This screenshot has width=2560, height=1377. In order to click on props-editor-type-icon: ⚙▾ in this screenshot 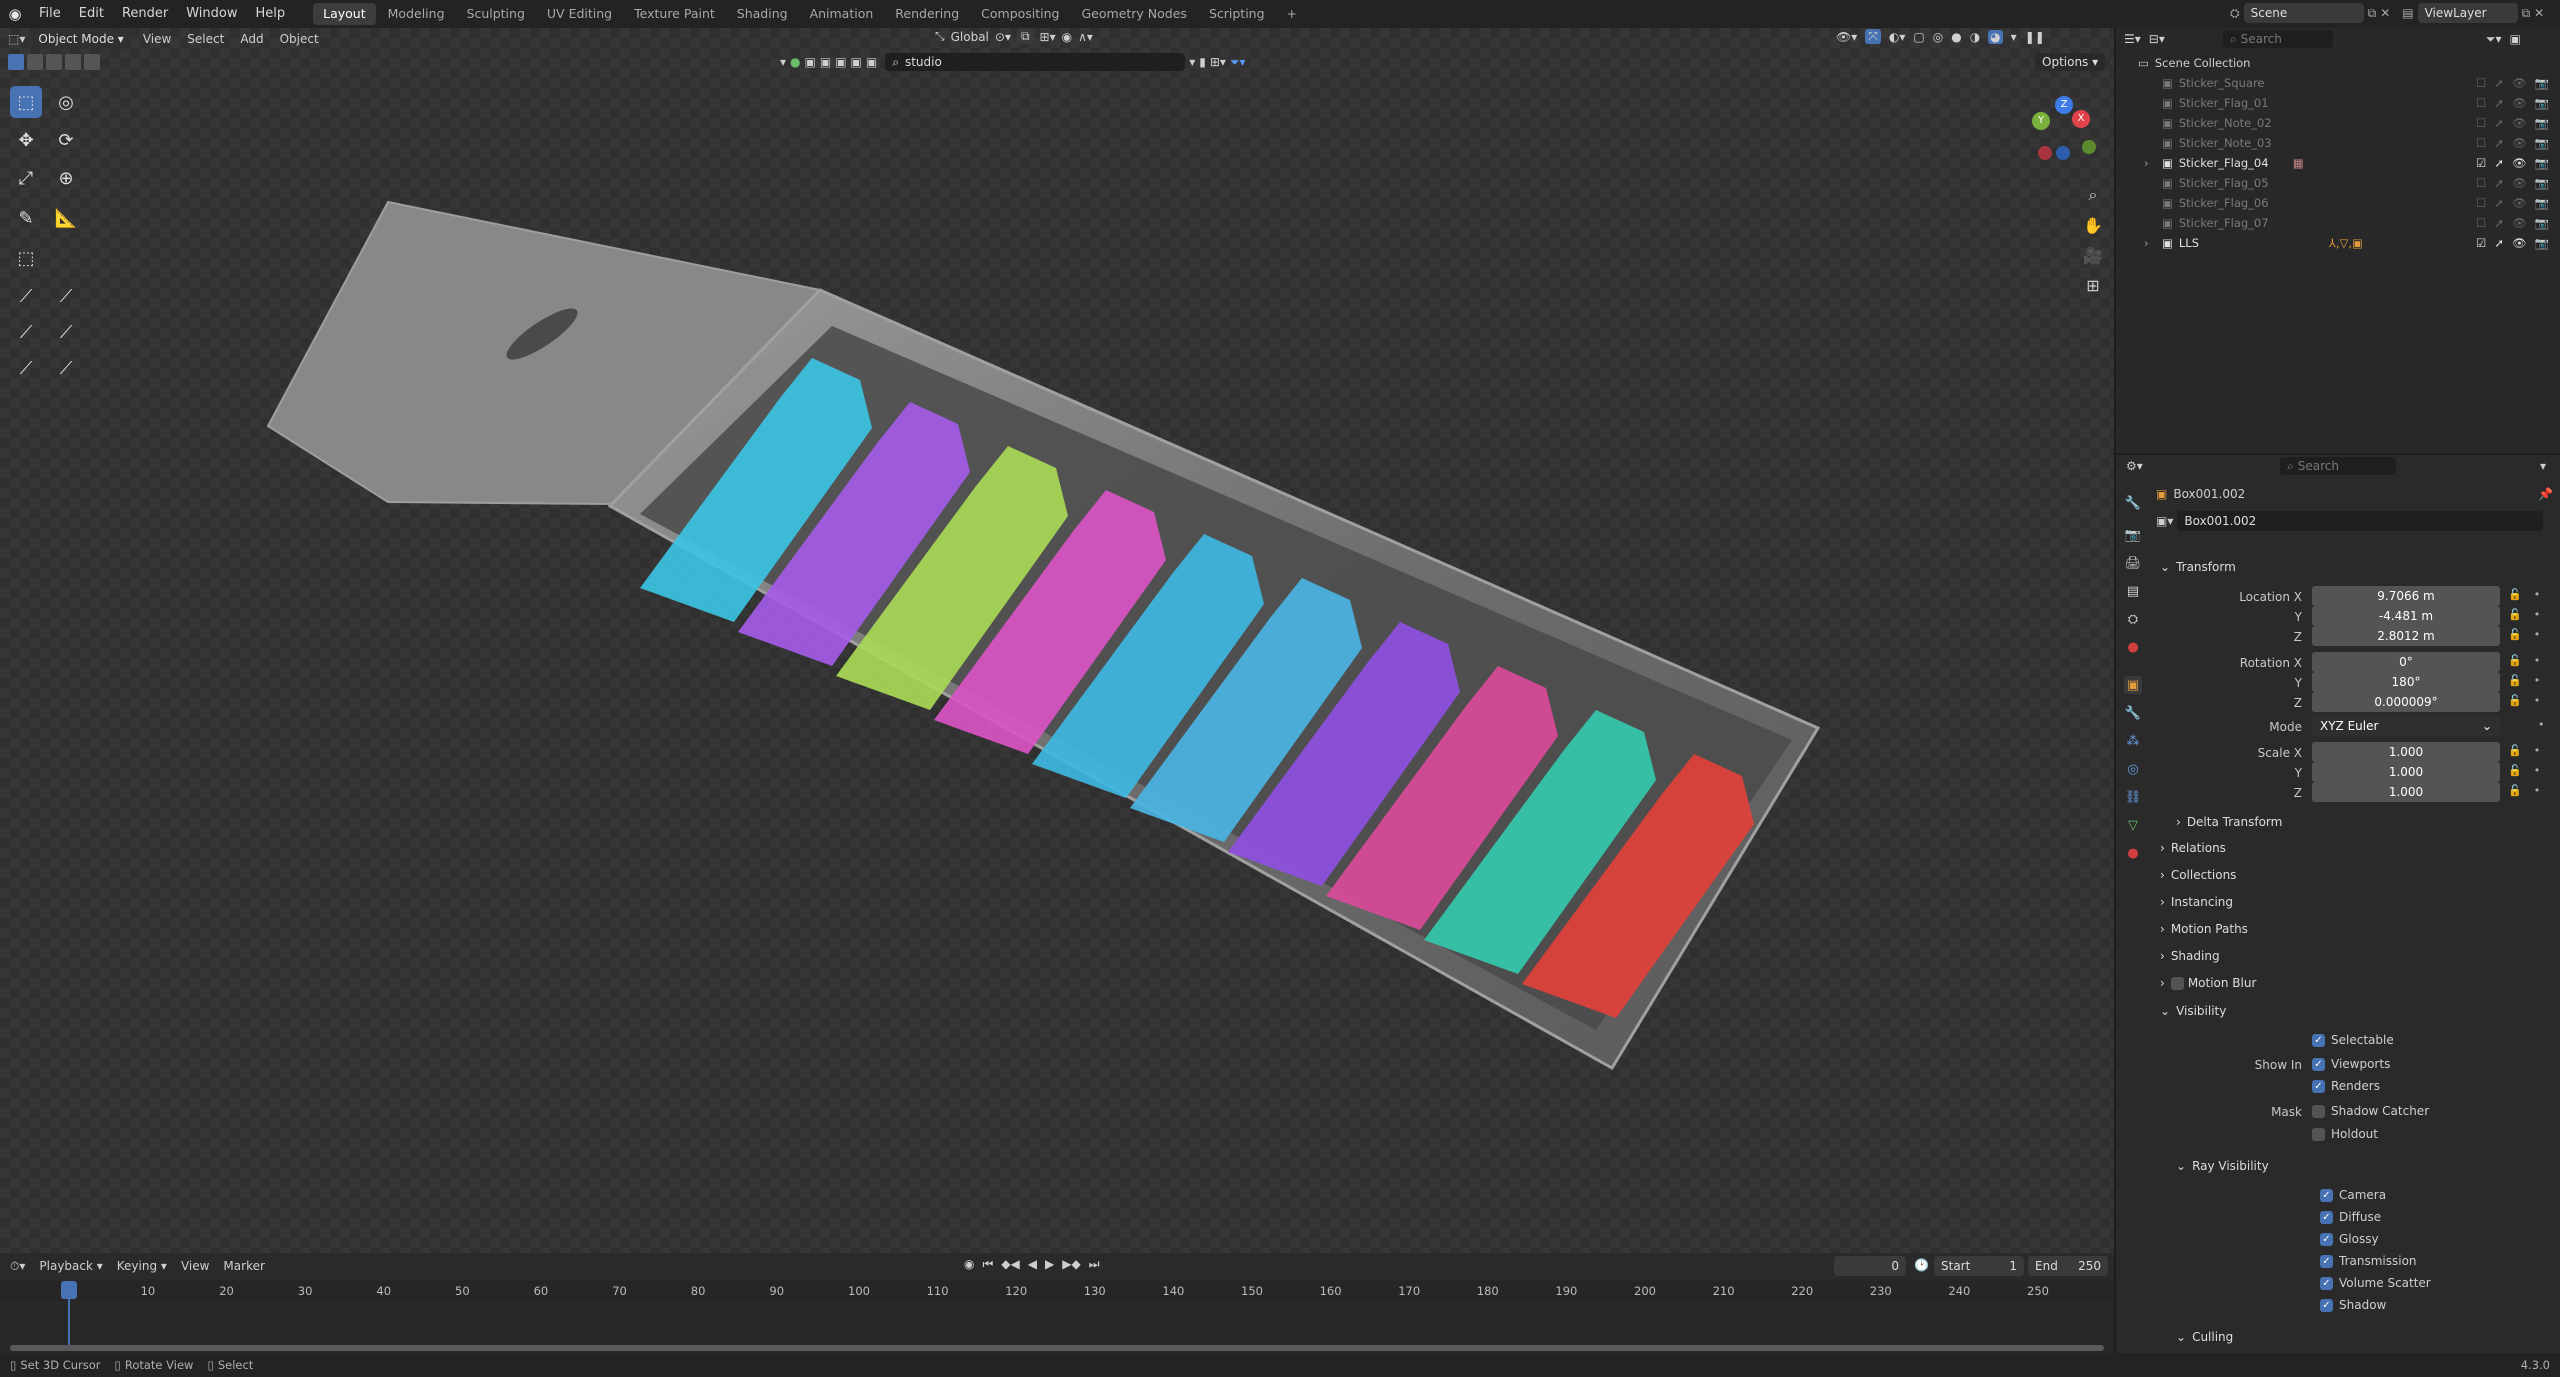, I will do `click(2134, 466)`.